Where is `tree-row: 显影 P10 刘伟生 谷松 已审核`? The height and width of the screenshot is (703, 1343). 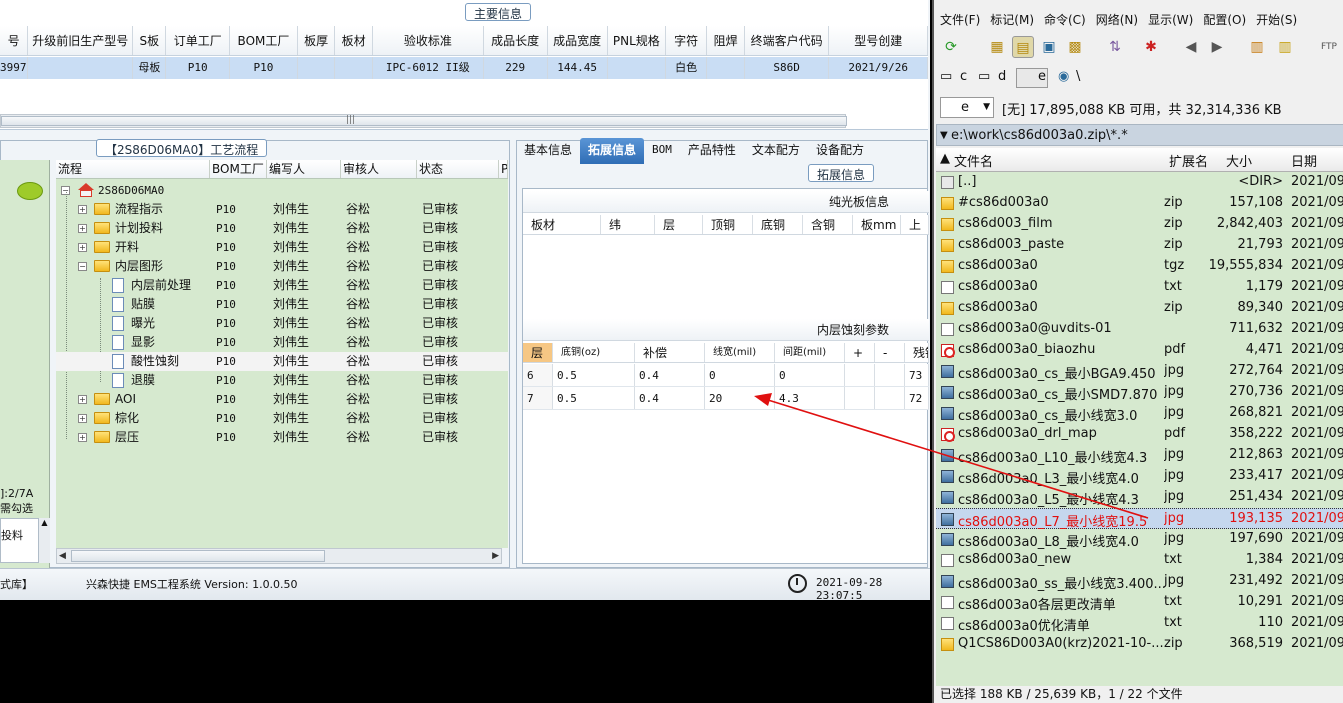 tree-row: 显影 P10 刘伟生 谷松 已审核 is located at coordinates (282, 342).